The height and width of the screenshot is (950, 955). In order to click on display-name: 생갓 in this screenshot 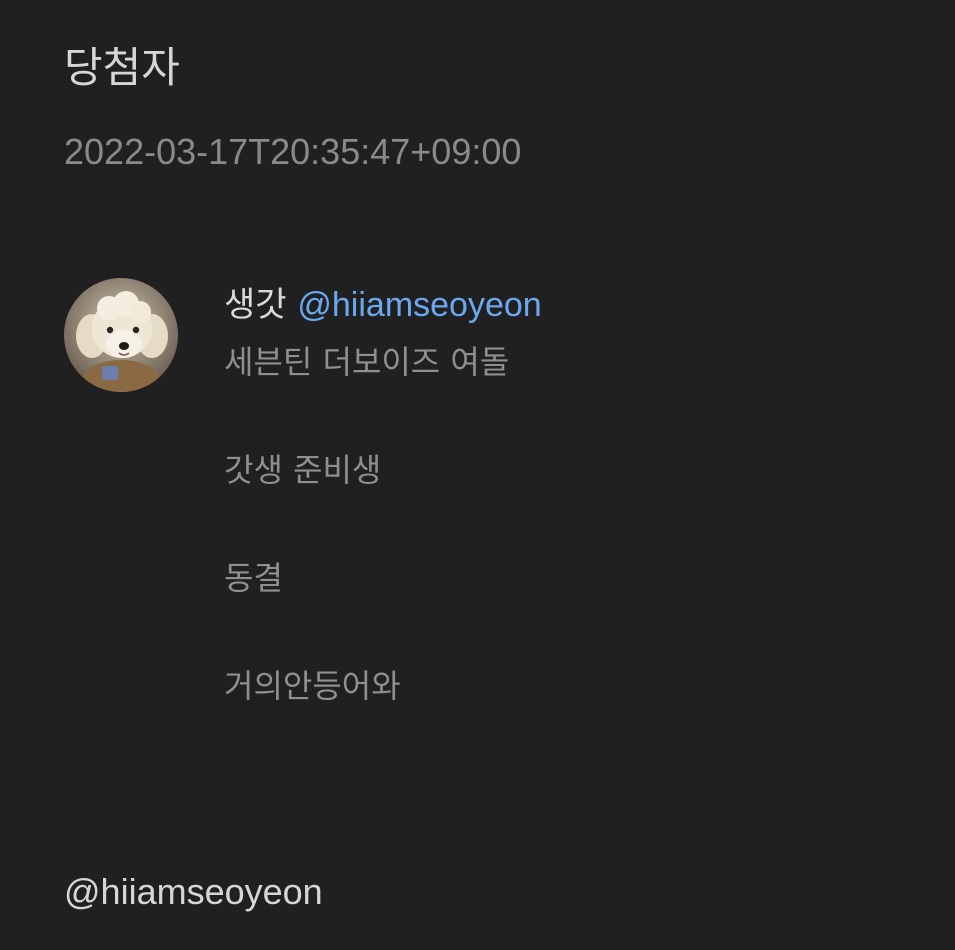, I will do `click(255, 305)`.